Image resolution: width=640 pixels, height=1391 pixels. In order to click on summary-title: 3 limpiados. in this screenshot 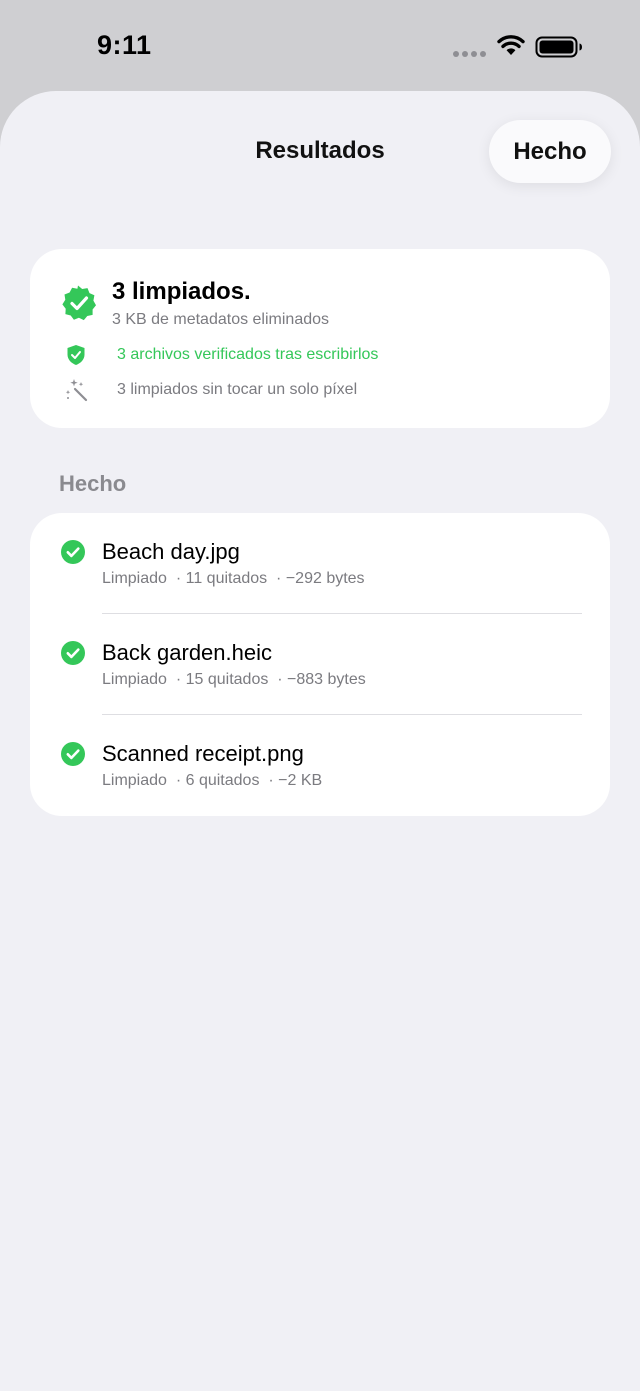, I will do `click(181, 291)`.